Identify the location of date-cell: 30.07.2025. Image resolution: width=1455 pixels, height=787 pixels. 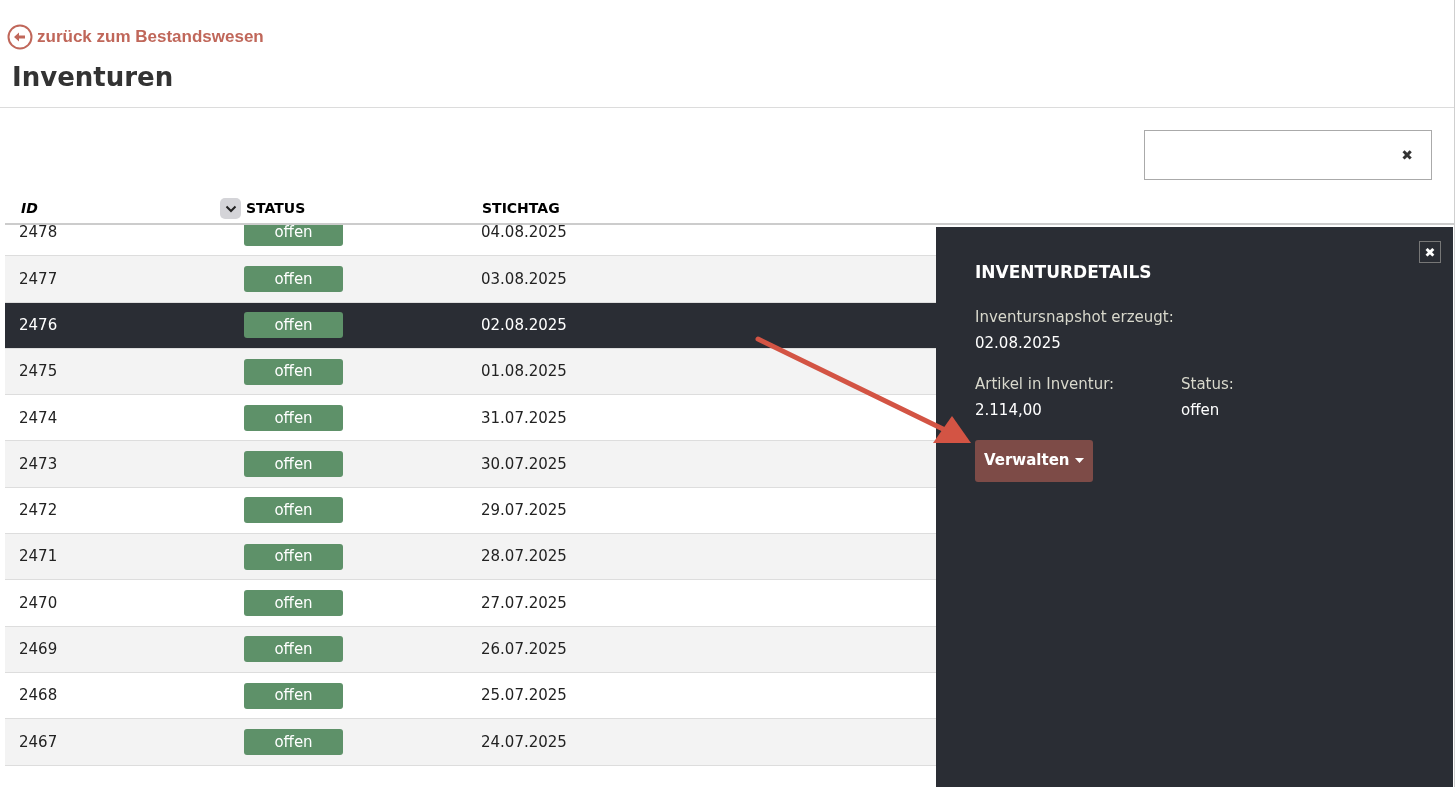
(524, 463).